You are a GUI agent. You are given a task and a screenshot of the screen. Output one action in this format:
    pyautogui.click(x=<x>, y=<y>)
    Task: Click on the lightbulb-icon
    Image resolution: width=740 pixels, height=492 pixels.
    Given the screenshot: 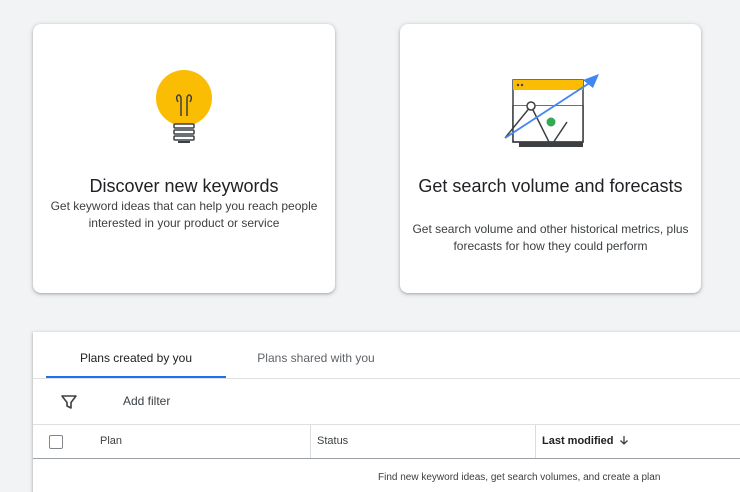 What is the action you would take?
    pyautogui.click(x=184, y=118)
    